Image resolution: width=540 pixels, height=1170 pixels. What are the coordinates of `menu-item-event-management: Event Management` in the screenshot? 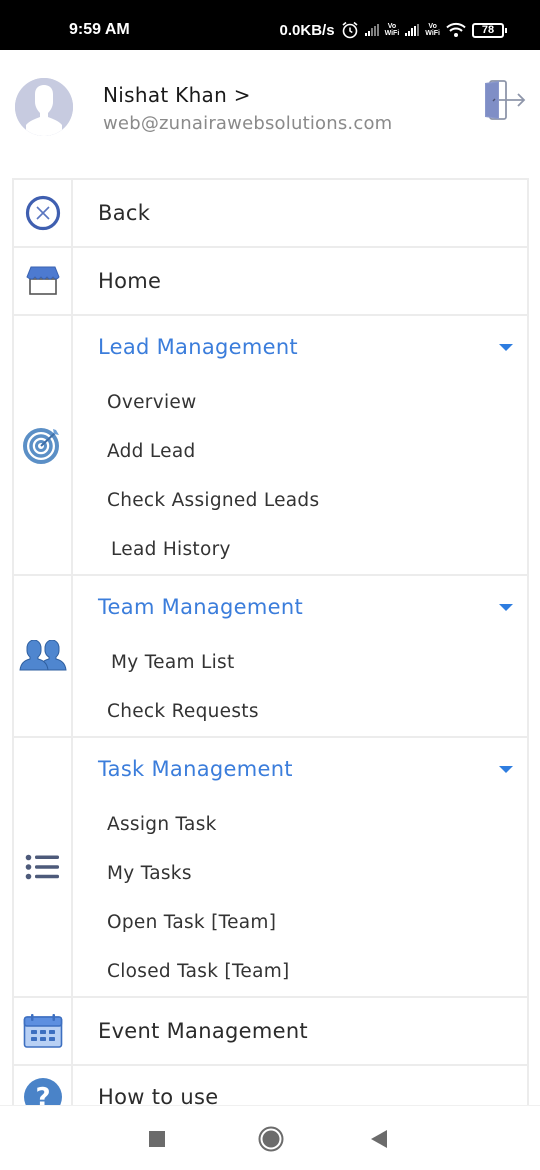 It's located at (270, 1032).